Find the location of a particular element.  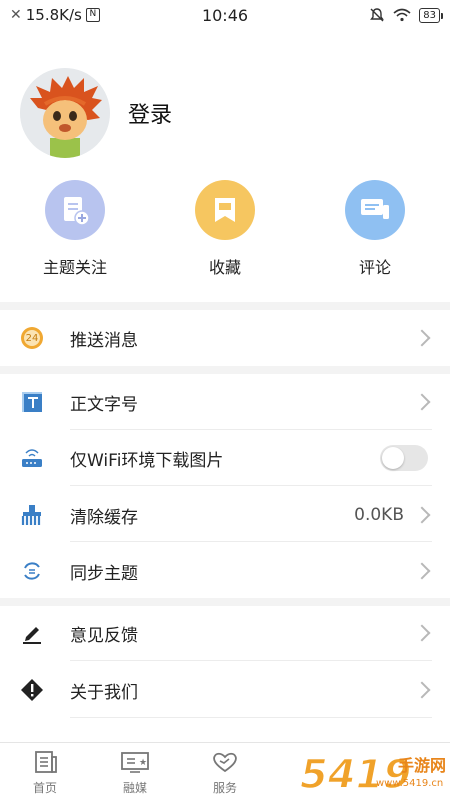

status-bar: ✕ 15.8K/s N 10:46 83 is located at coordinates (225, 15).